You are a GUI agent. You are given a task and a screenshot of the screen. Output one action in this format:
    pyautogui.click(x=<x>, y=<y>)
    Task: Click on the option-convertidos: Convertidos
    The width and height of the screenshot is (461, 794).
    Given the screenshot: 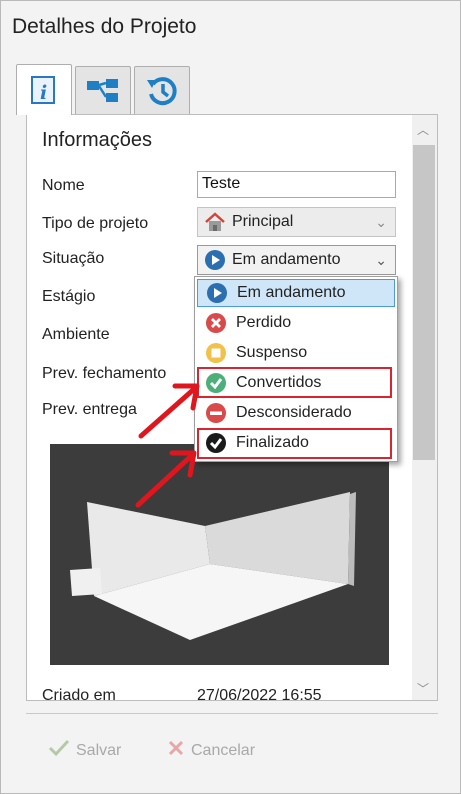 What is the action you would take?
    pyautogui.click(x=296, y=383)
    